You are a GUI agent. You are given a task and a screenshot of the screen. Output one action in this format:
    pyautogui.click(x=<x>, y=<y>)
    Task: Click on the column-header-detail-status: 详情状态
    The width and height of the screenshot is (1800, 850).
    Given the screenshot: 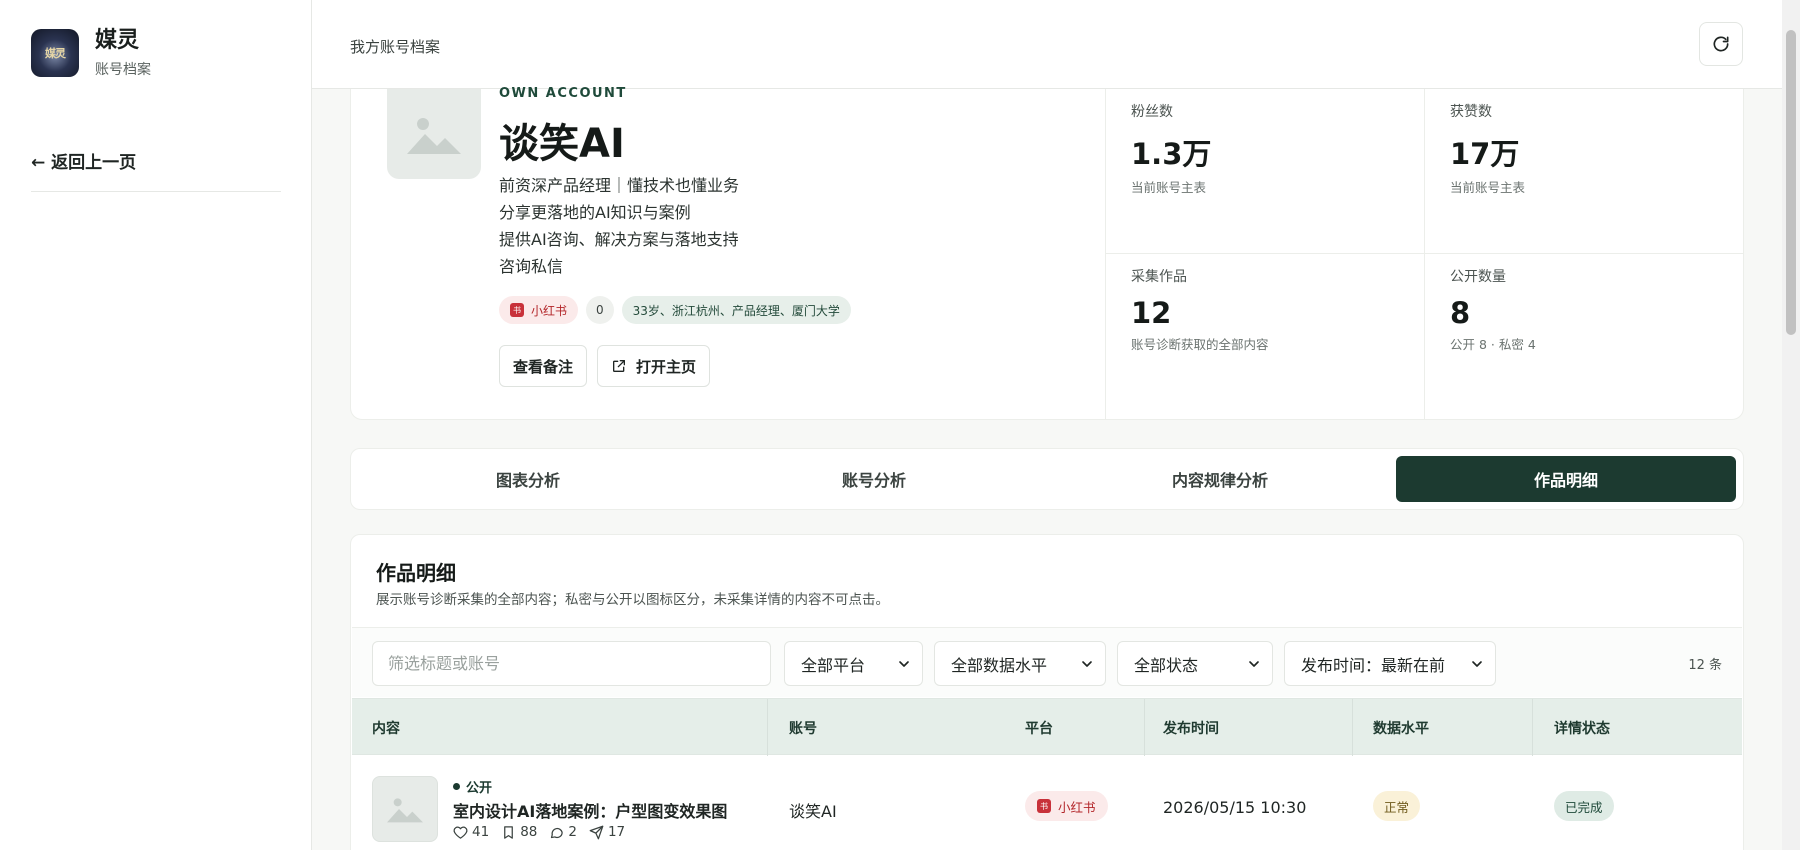 What is the action you would take?
    pyautogui.click(x=1582, y=728)
    